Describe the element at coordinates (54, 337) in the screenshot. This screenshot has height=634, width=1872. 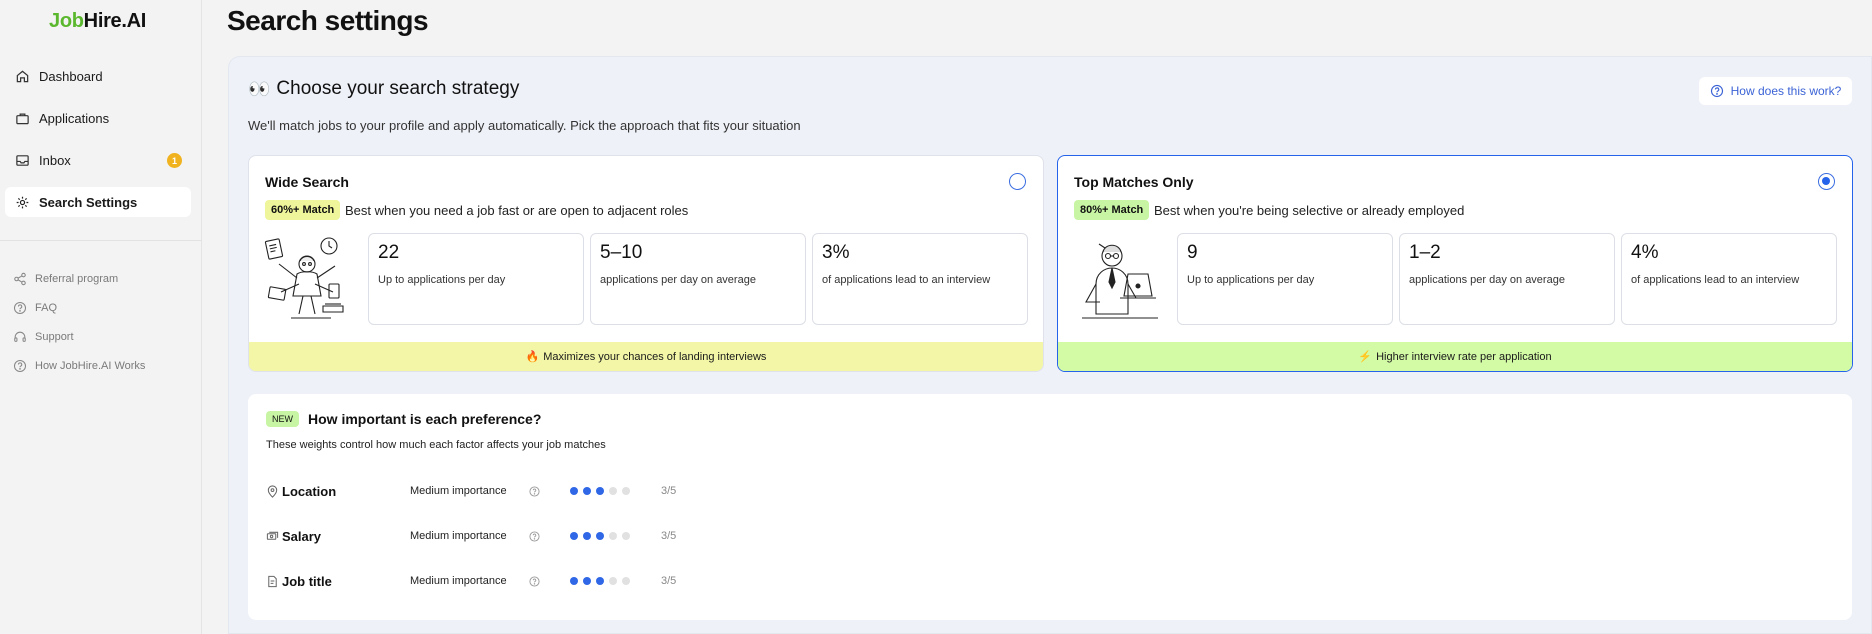
I see `support-label: Support` at that location.